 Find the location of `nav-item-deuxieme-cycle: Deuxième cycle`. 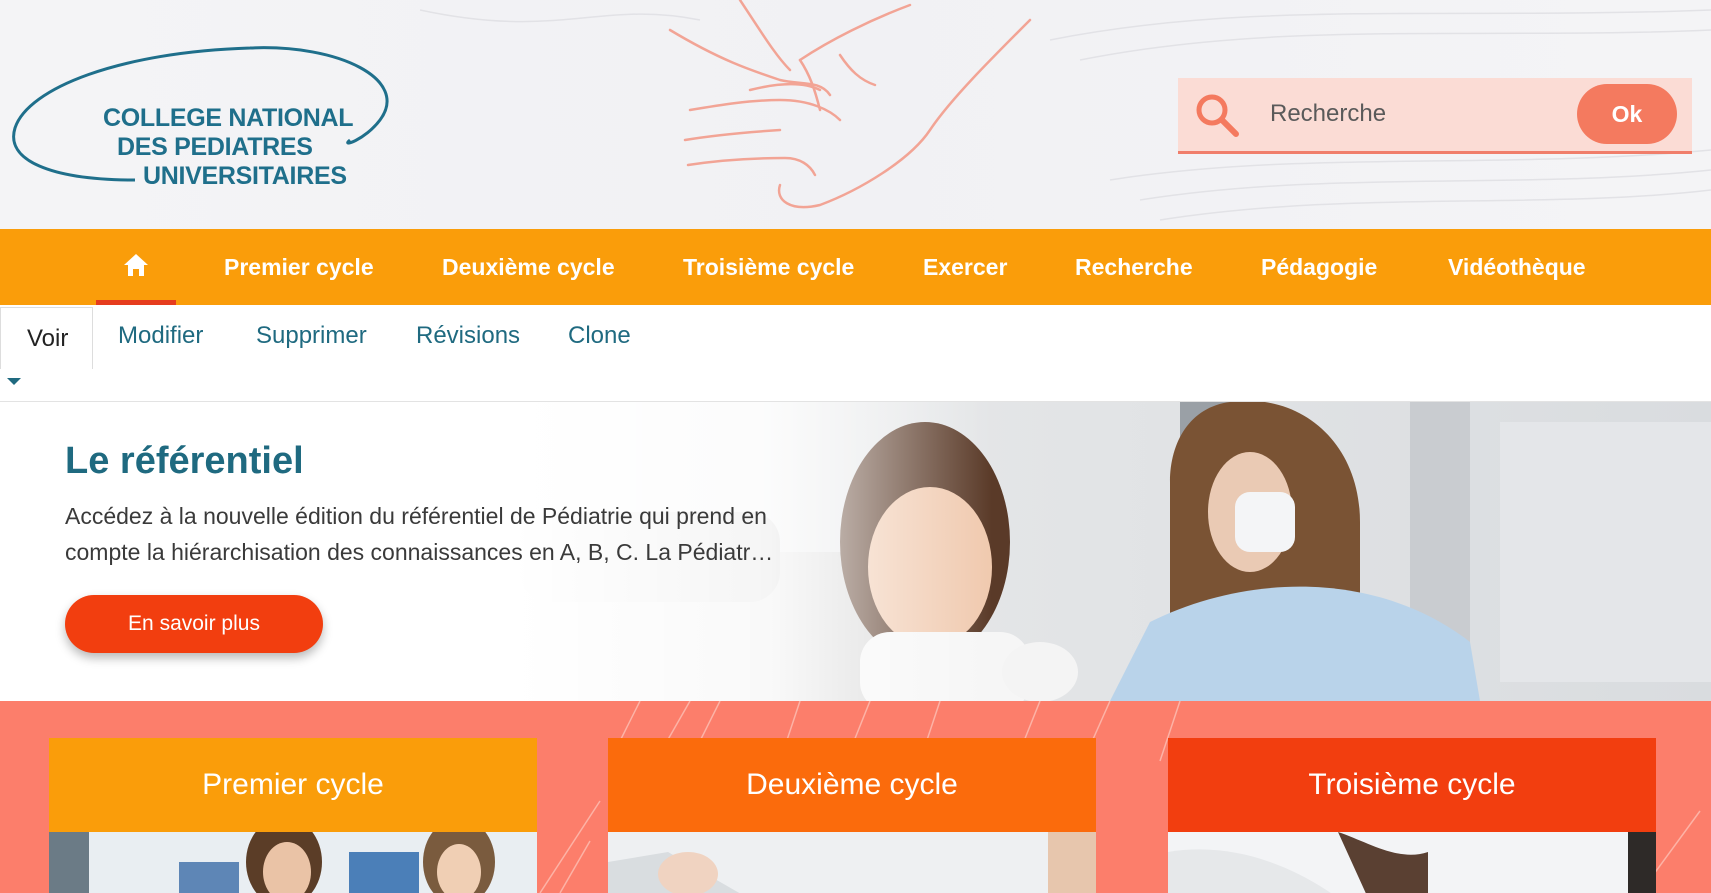

nav-item-deuxieme-cycle: Deuxième cycle is located at coordinates (528, 267).